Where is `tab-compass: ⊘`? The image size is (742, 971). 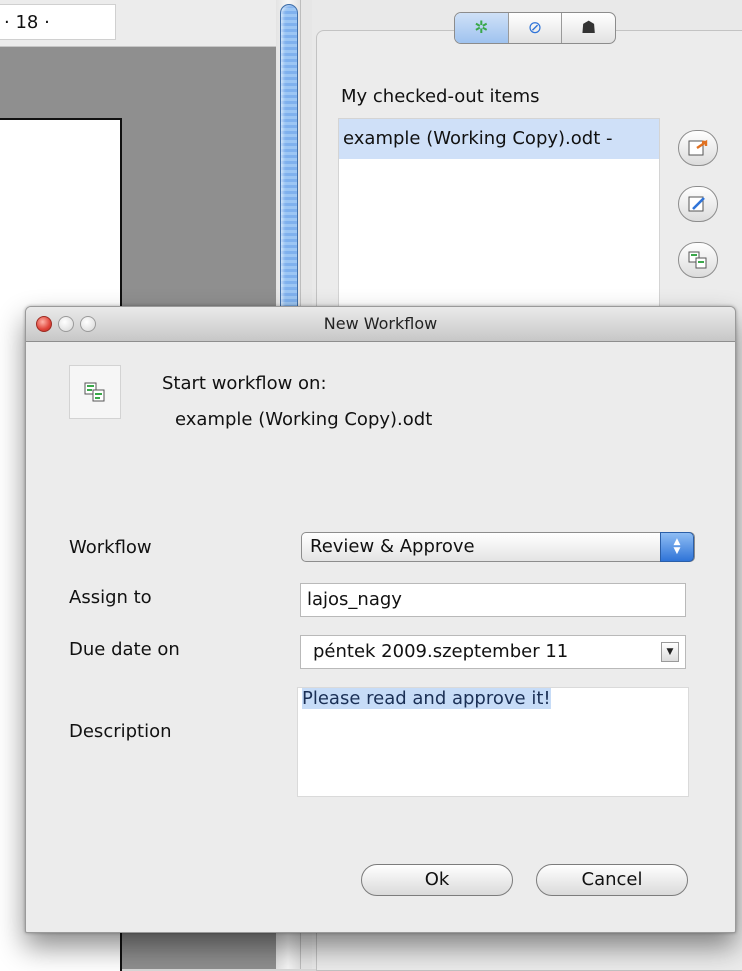
tab-compass: ⊘ is located at coordinates (536, 28).